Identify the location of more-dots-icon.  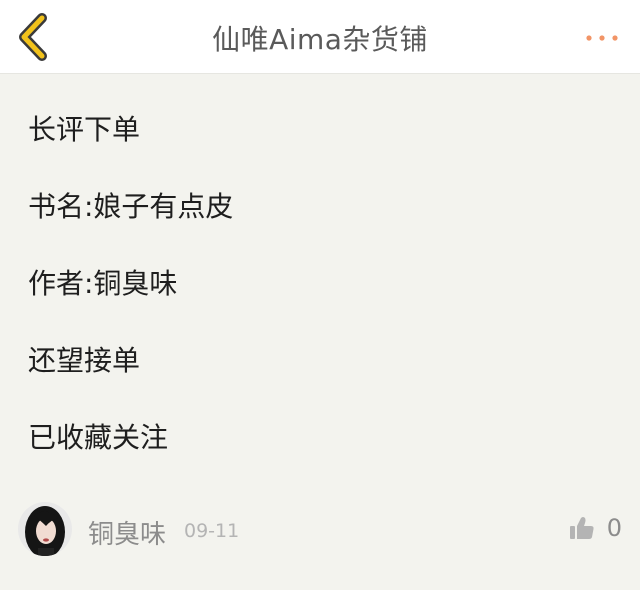
(602, 38).